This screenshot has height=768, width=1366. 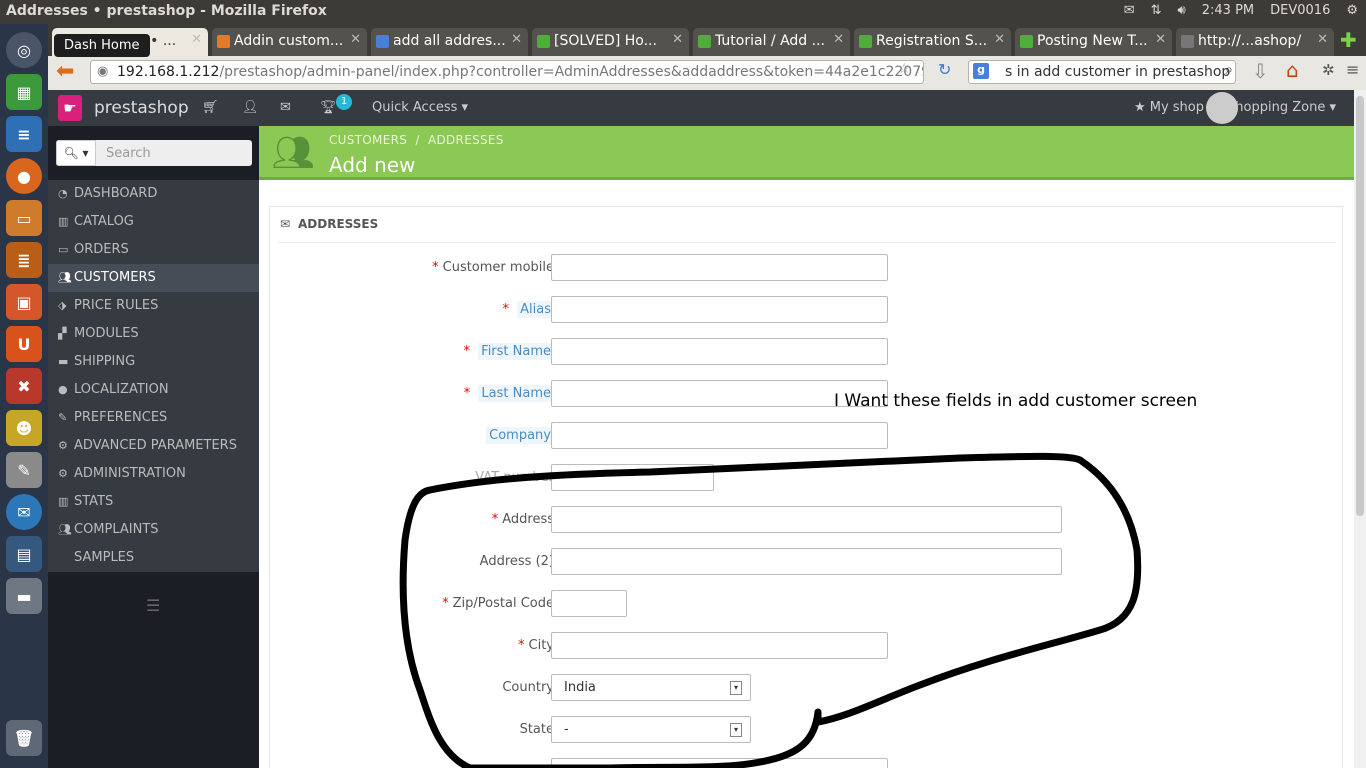 I want to click on tab-add-all-addresses: add all addres... ✕, so click(x=449, y=42).